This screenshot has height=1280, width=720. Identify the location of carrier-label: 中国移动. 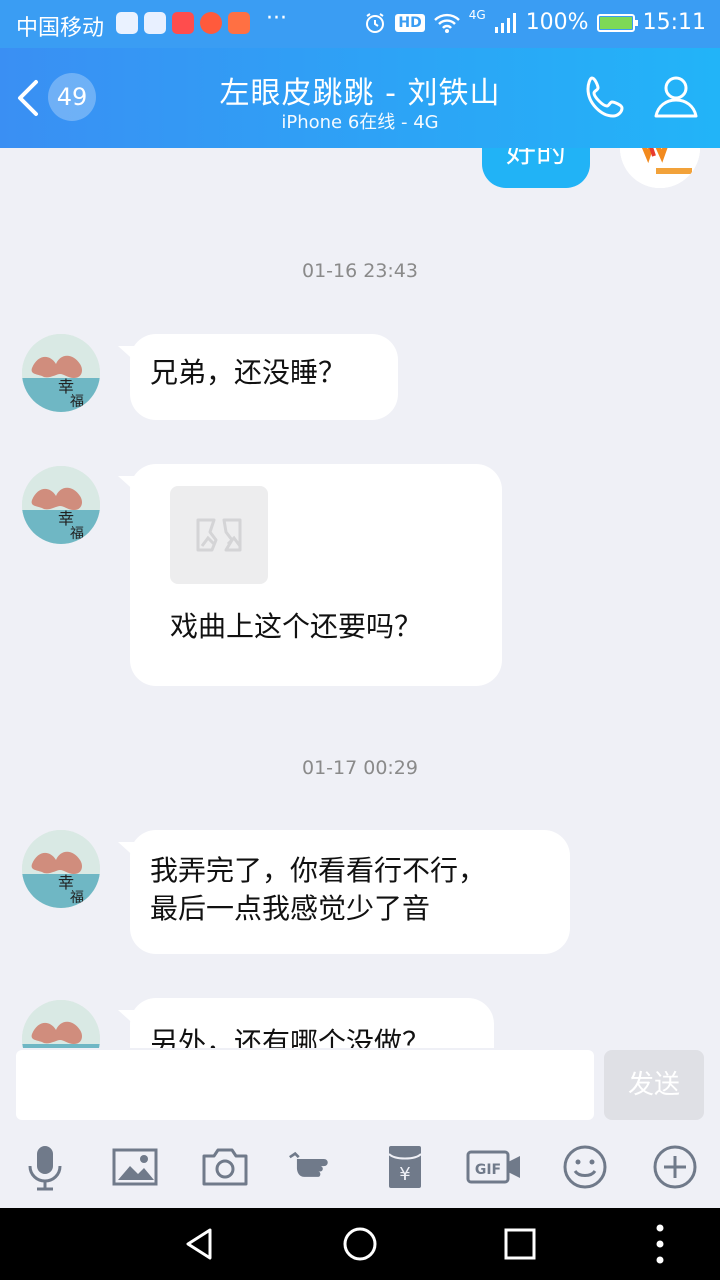
(60, 28).